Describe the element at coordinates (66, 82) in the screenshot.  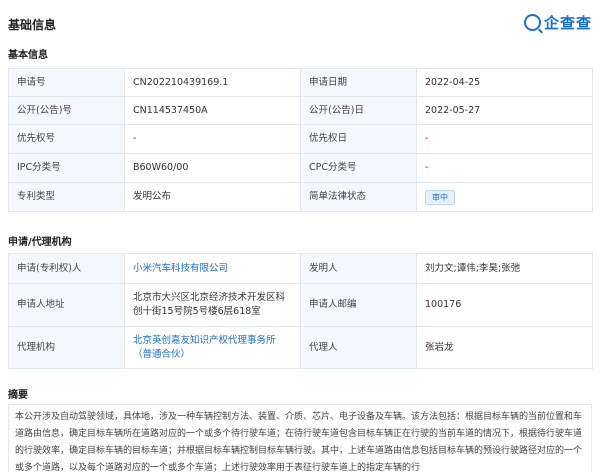
I see `field-label: 申请号` at that location.